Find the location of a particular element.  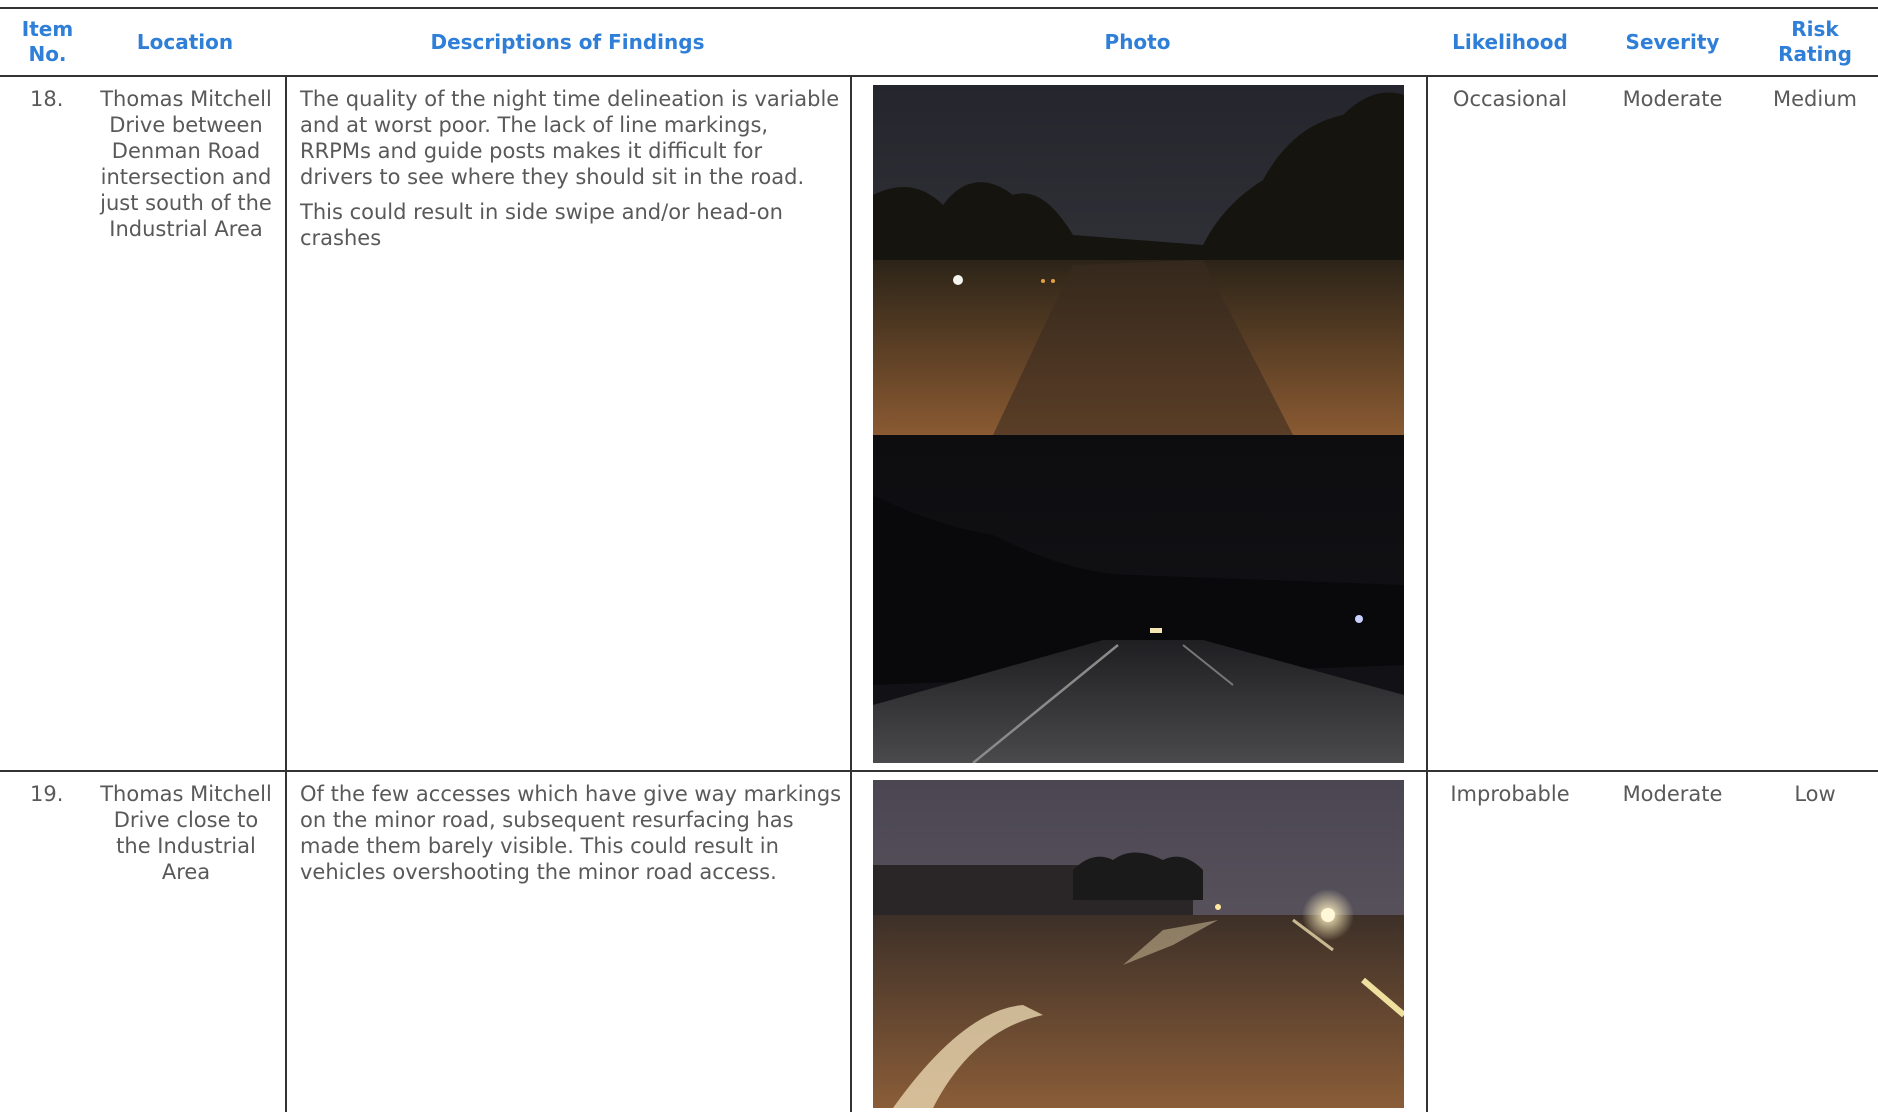

likelihood-value: Improbable is located at coordinates (1510, 794).